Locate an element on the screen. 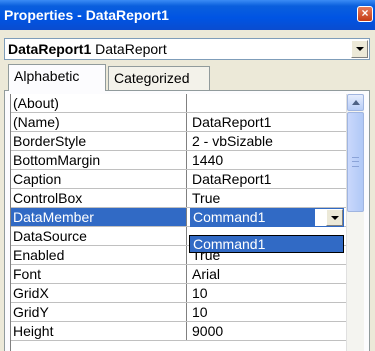 The width and height of the screenshot is (375, 351). chevron-up-icon is located at coordinates (356, 102).